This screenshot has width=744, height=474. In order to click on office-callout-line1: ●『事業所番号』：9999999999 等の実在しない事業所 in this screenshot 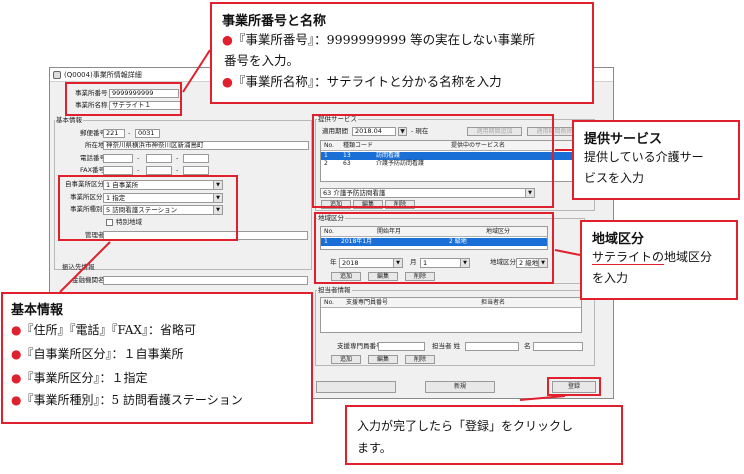, I will do `click(402, 39)`.